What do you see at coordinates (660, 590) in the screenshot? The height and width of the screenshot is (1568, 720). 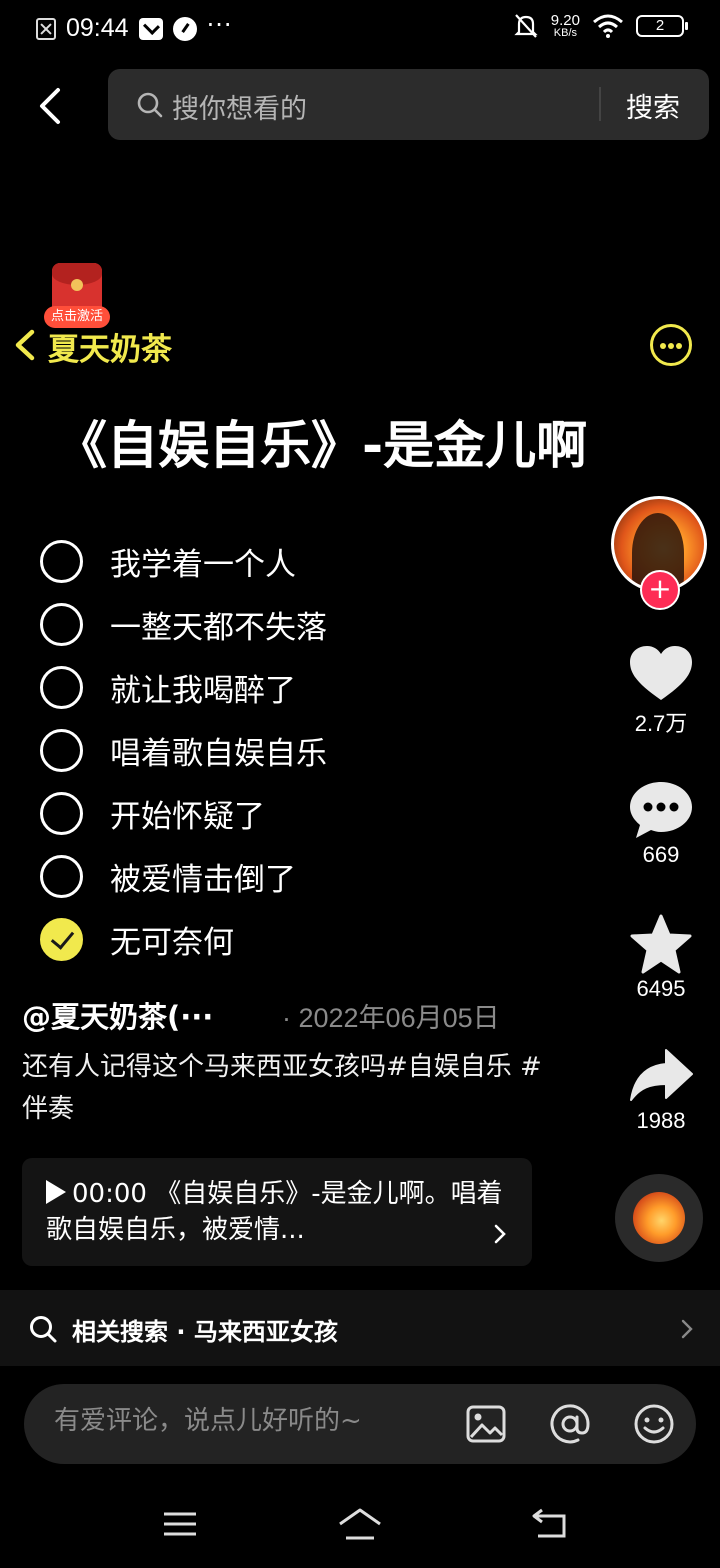 I see `follow-button: +` at bounding box center [660, 590].